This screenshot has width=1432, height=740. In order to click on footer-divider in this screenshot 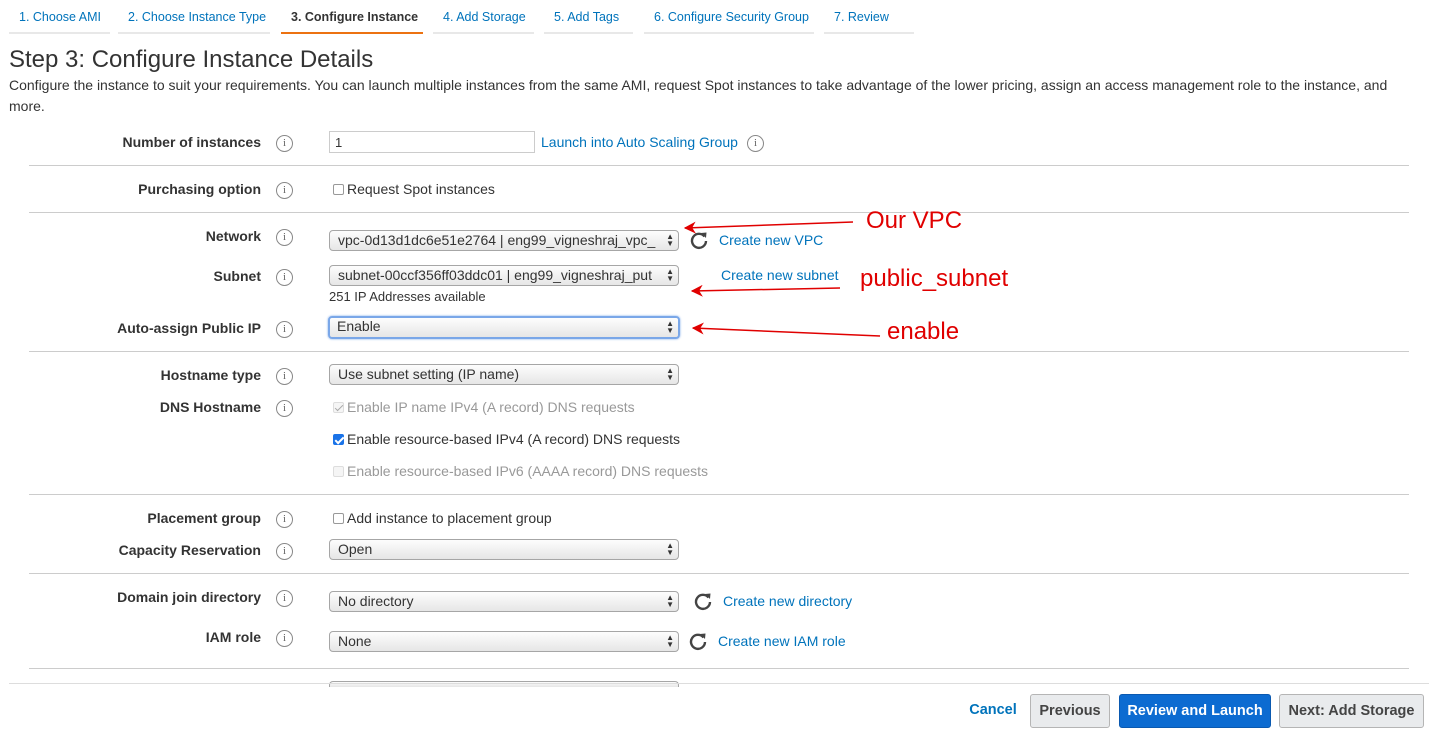, I will do `click(719, 683)`.